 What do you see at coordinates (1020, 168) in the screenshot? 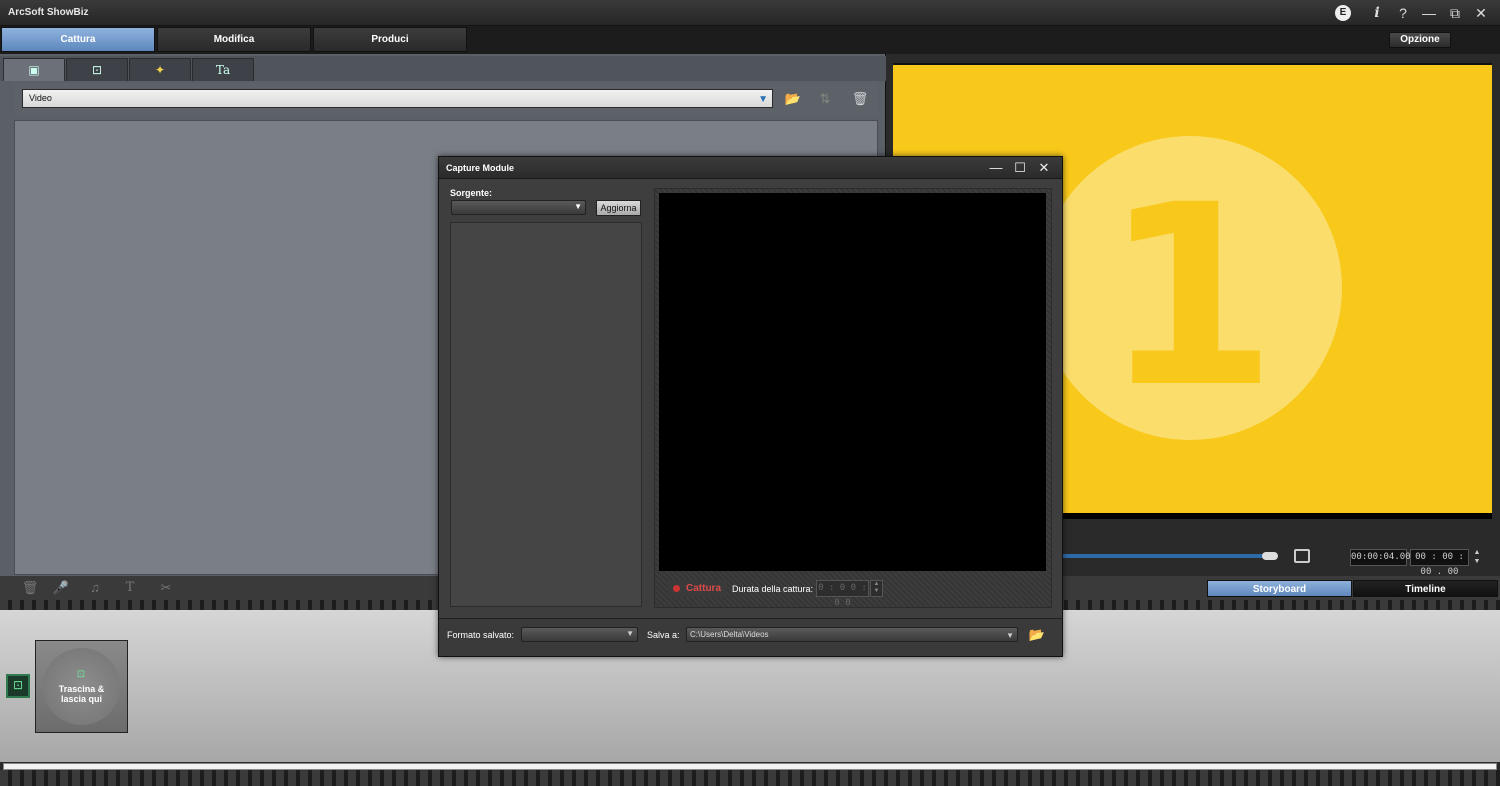
I see `dialog-maximize-button: ☐` at bounding box center [1020, 168].